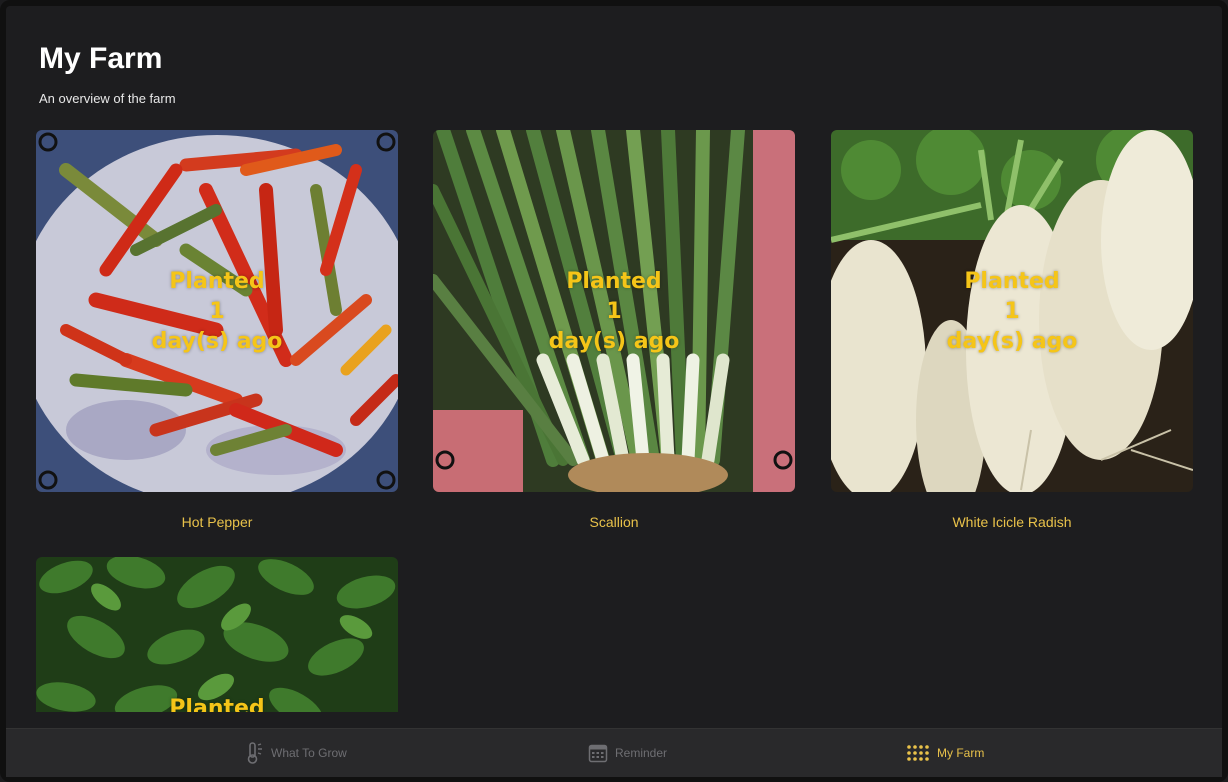 This screenshot has width=1228, height=782. I want to click on scallion-photo: Planted 1 day(s) ago, so click(614, 311).